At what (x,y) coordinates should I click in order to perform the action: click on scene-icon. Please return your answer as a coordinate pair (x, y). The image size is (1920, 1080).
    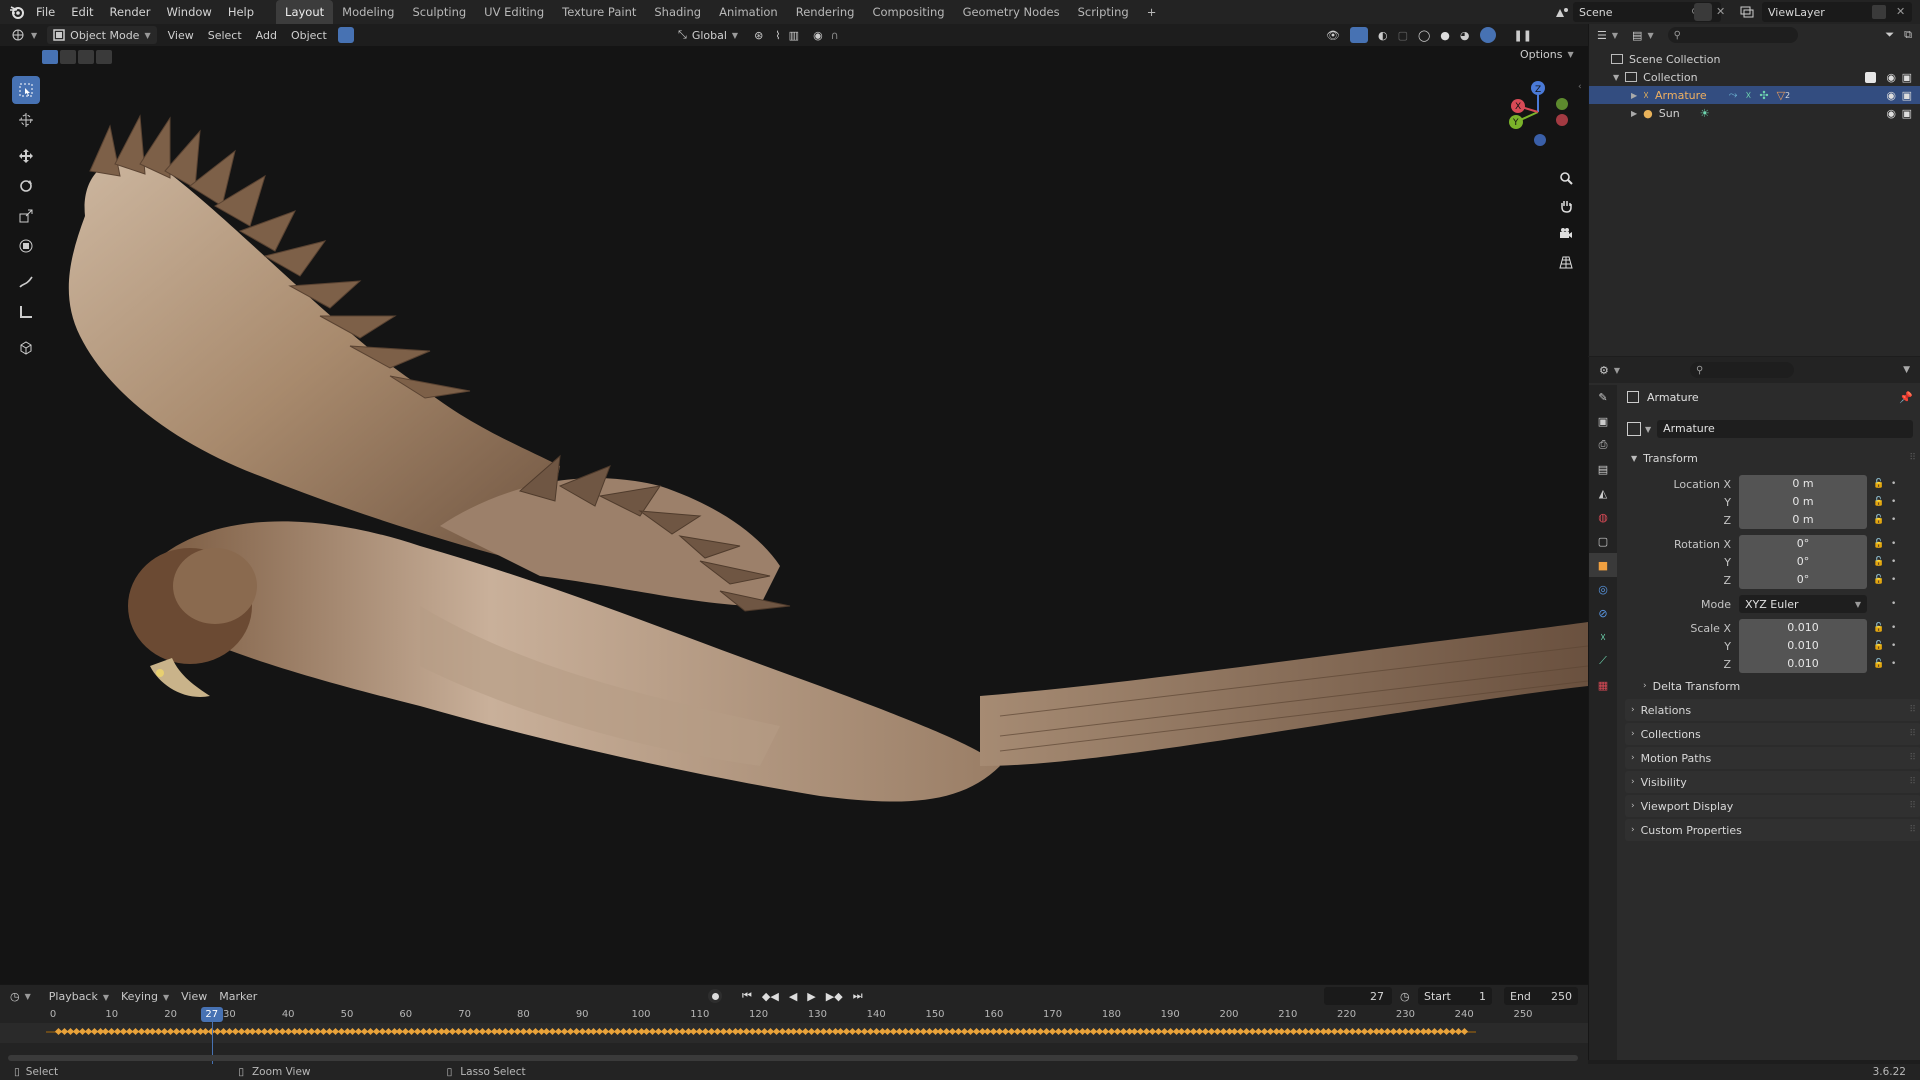
    Looking at the image, I should click on (1562, 12).